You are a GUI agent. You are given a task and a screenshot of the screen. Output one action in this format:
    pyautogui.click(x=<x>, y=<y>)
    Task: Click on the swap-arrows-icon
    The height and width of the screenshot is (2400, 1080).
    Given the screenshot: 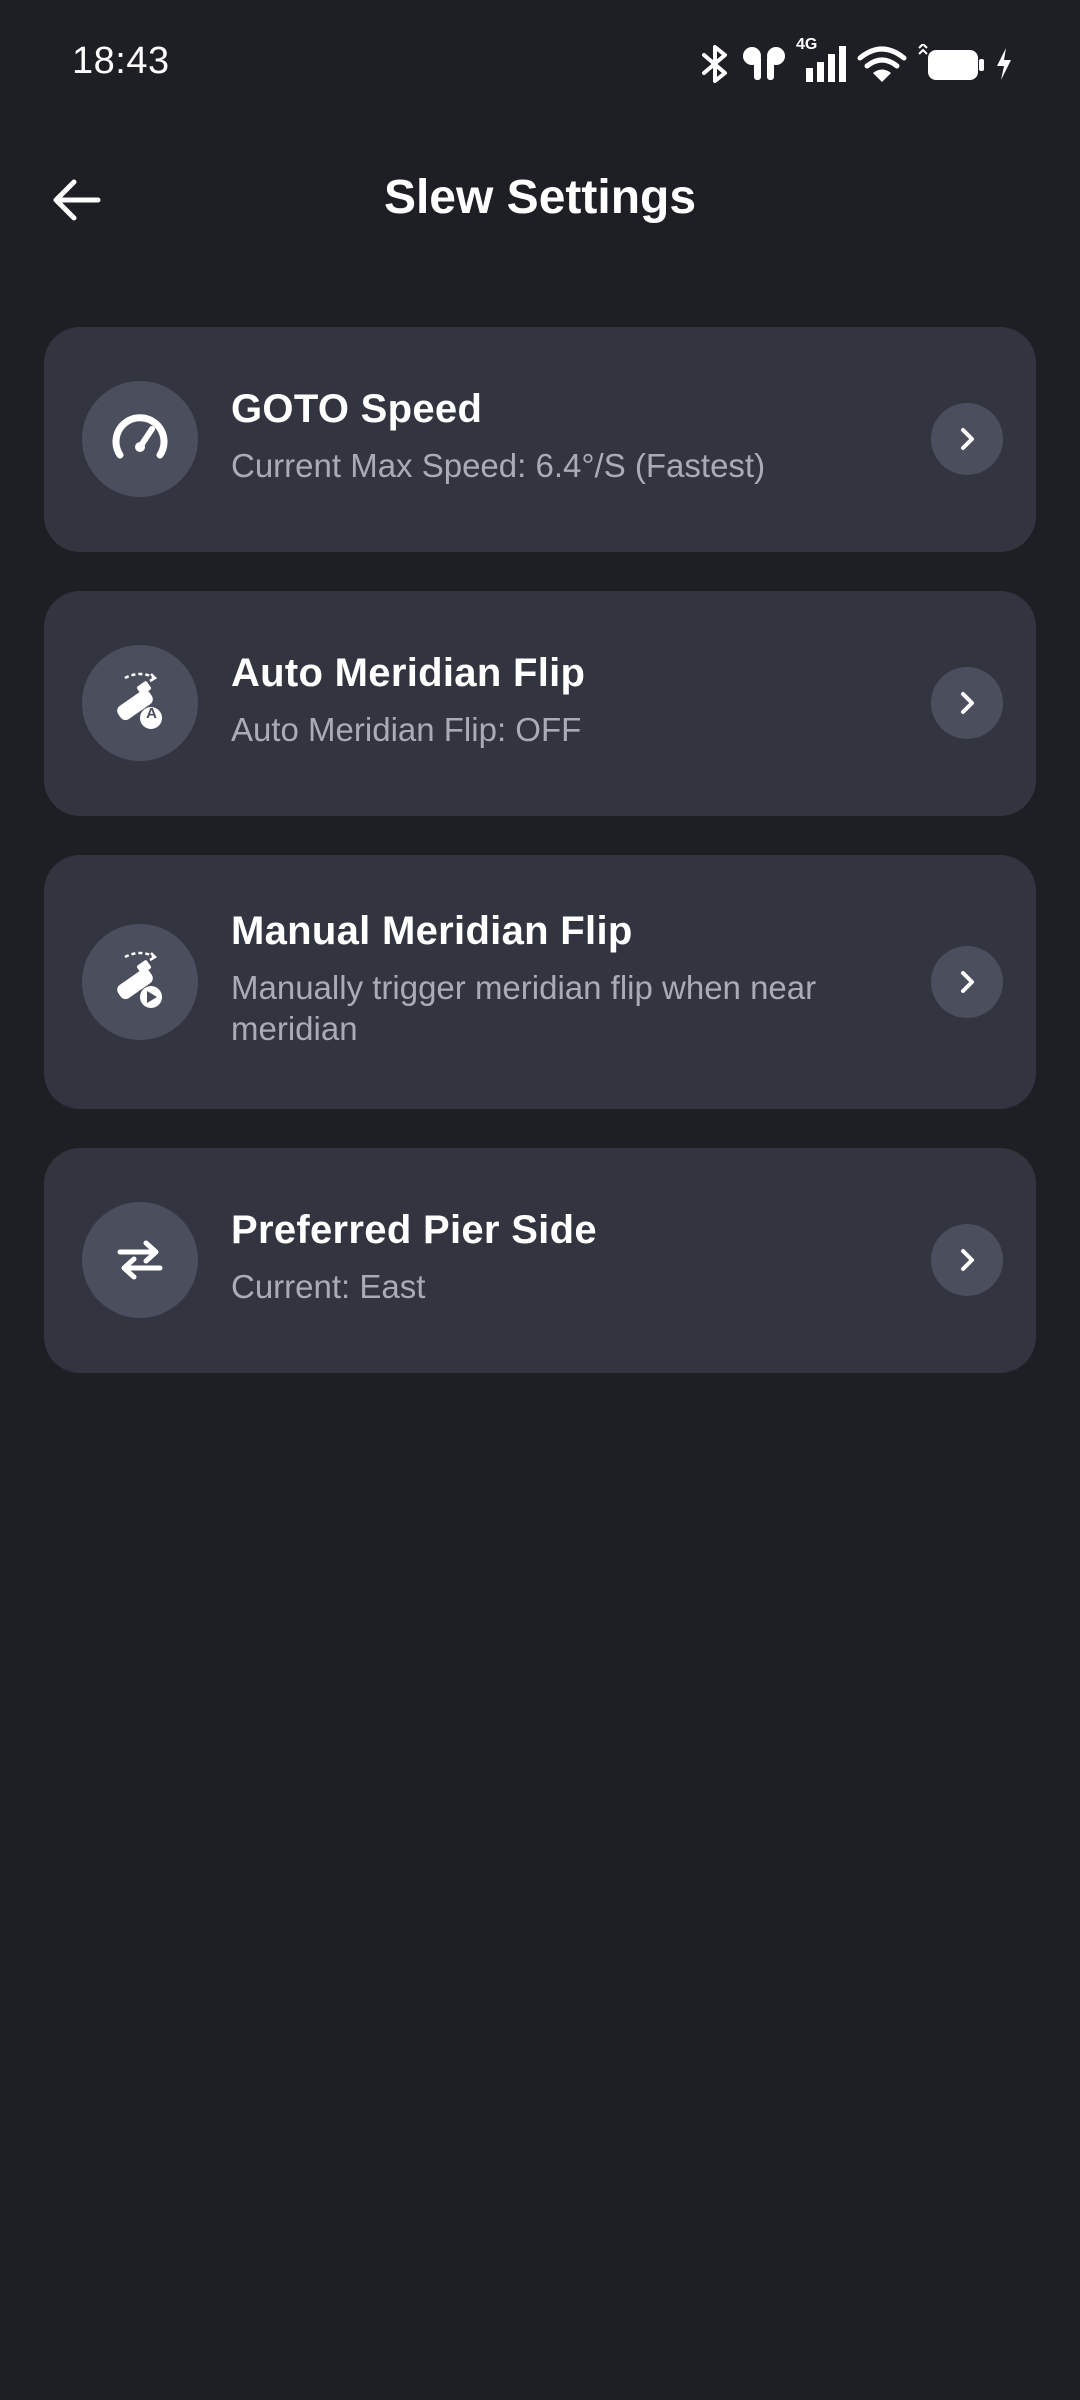 What is the action you would take?
    pyautogui.click(x=140, y=1260)
    